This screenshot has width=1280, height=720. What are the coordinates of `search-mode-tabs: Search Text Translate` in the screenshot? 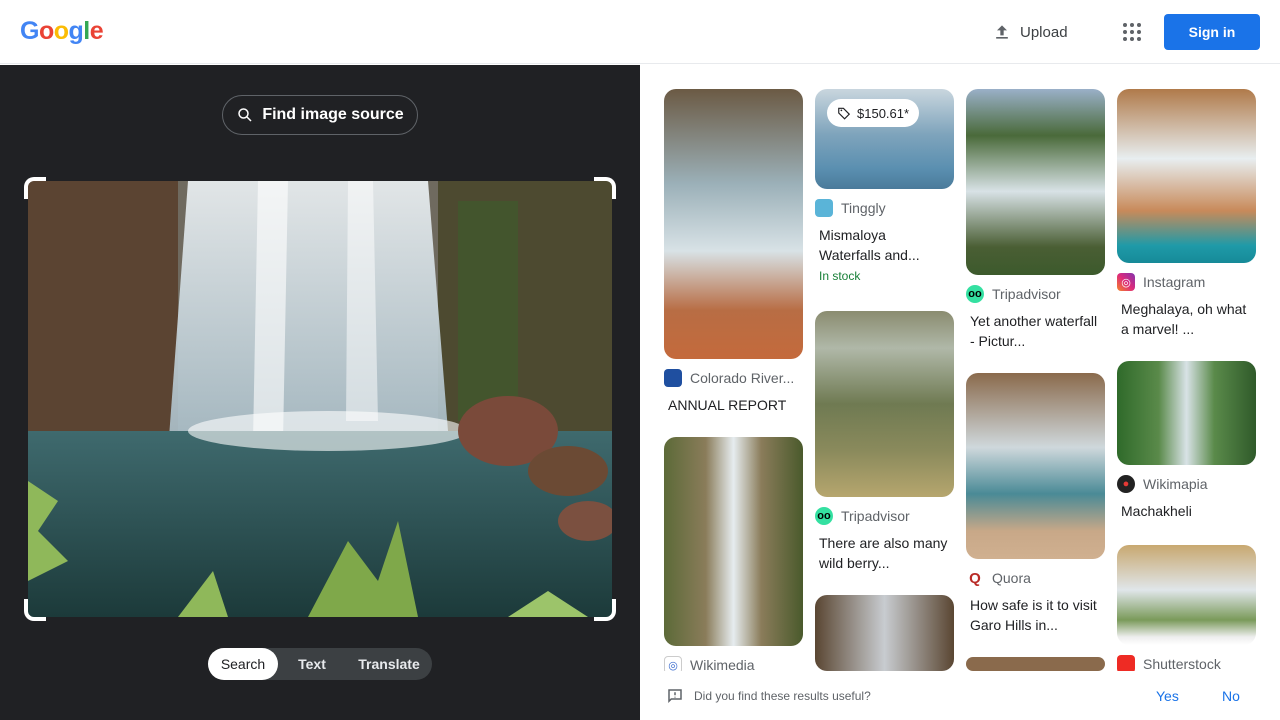 It's located at (320, 664).